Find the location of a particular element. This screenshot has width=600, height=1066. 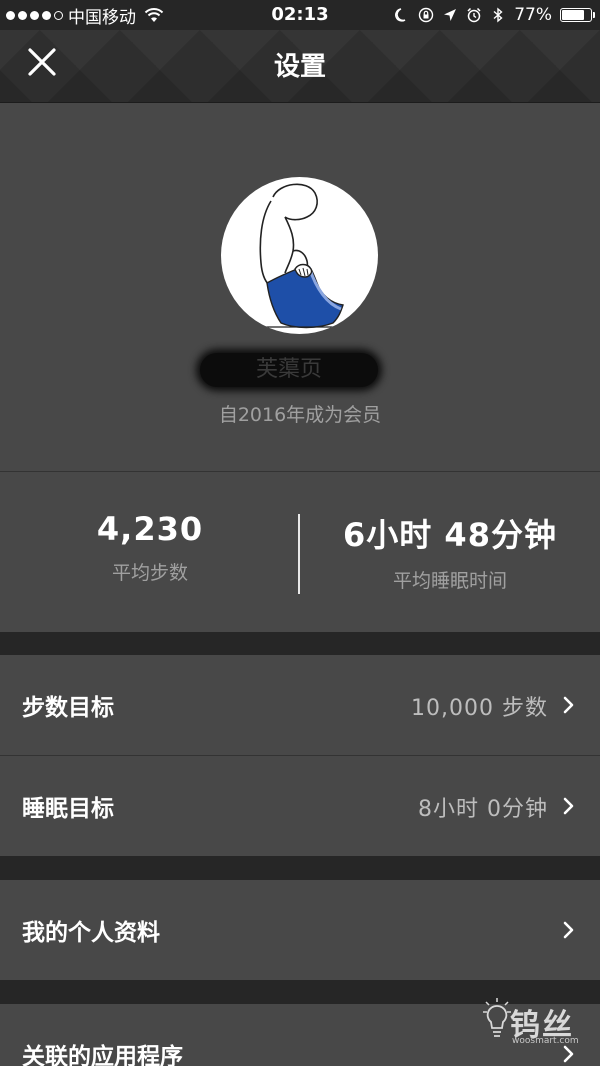

step-goal-row: 步数目标 10,000 步数 is located at coordinates (300, 705).